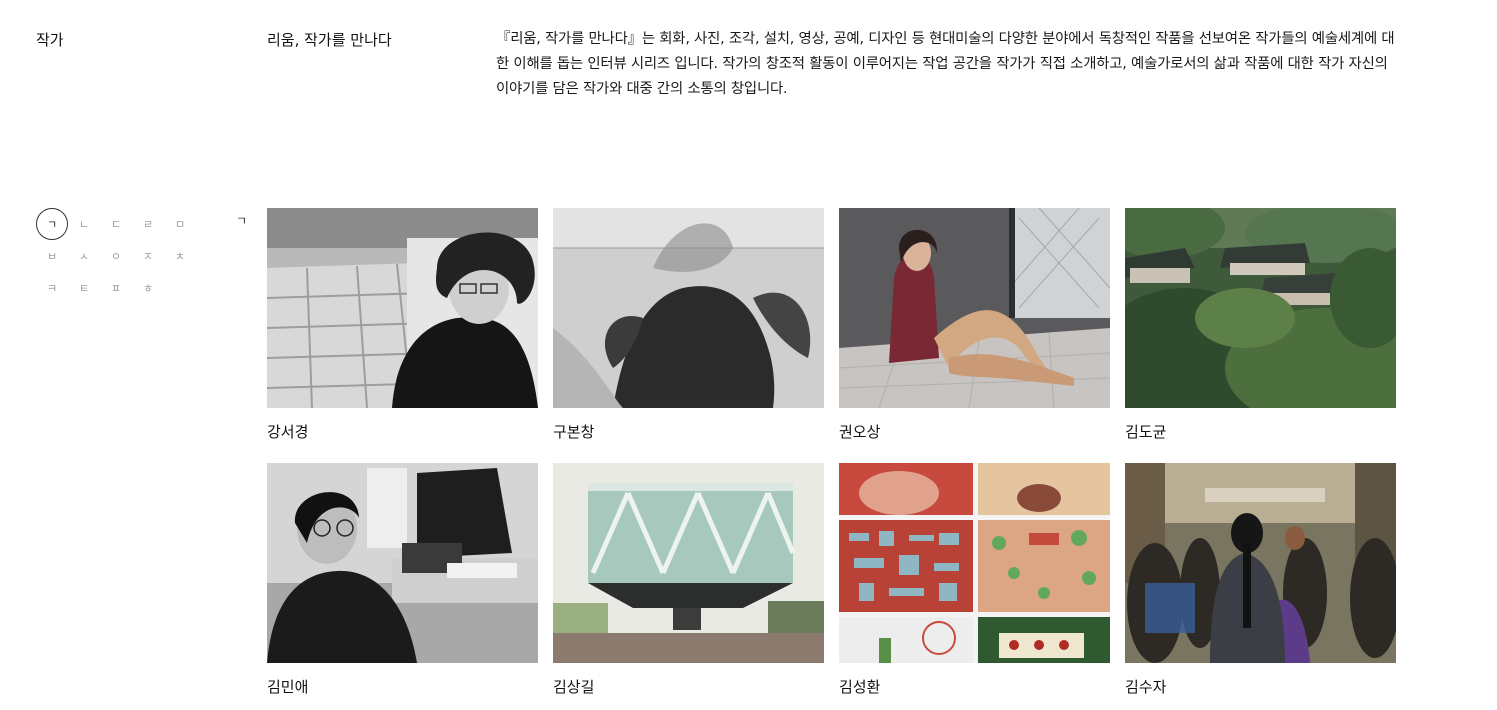  I want to click on index-consonant: ㅇ, so click(116, 256).